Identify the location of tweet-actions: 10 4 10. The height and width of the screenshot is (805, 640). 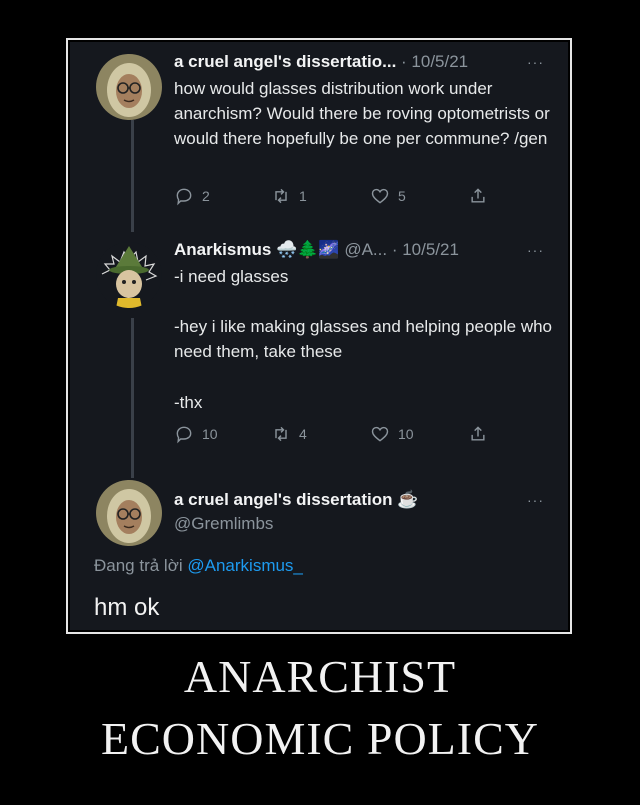
(339, 436).